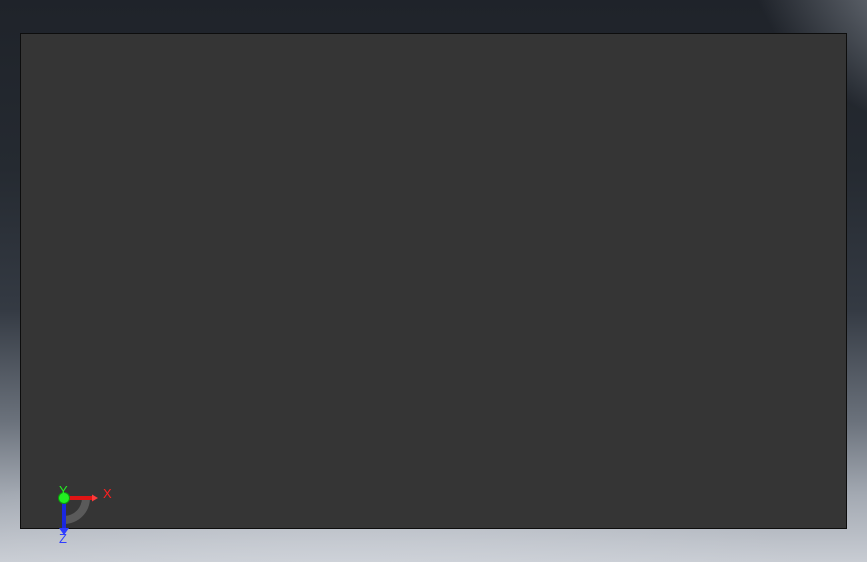  What do you see at coordinates (63, 538) in the screenshot?
I see `z-axis-label: Z` at bounding box center [63, 538].